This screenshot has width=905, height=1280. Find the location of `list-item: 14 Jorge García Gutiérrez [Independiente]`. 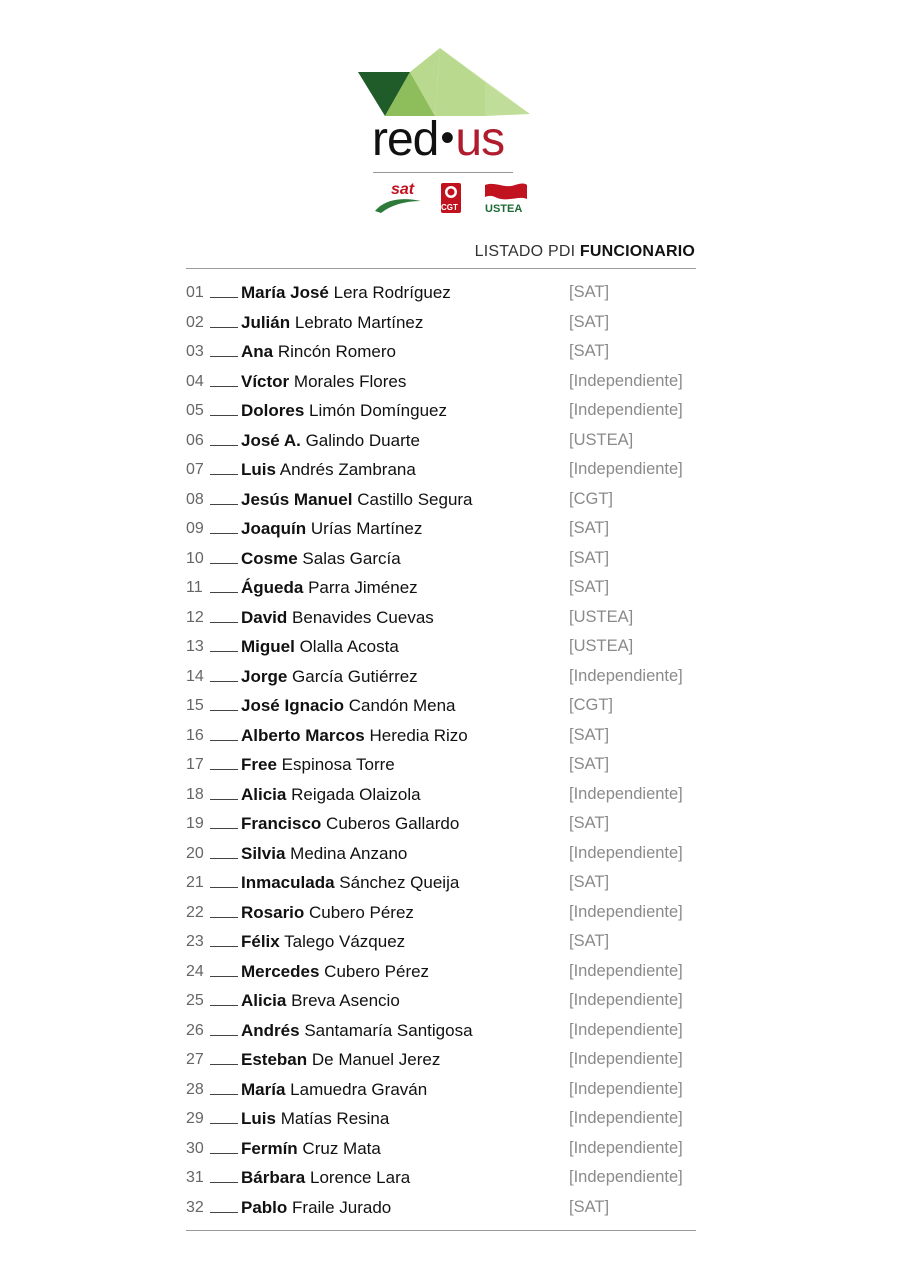

list-item: 14 Jorge García Gutiérrez [Independiente] is located at coordinates (446, 677).